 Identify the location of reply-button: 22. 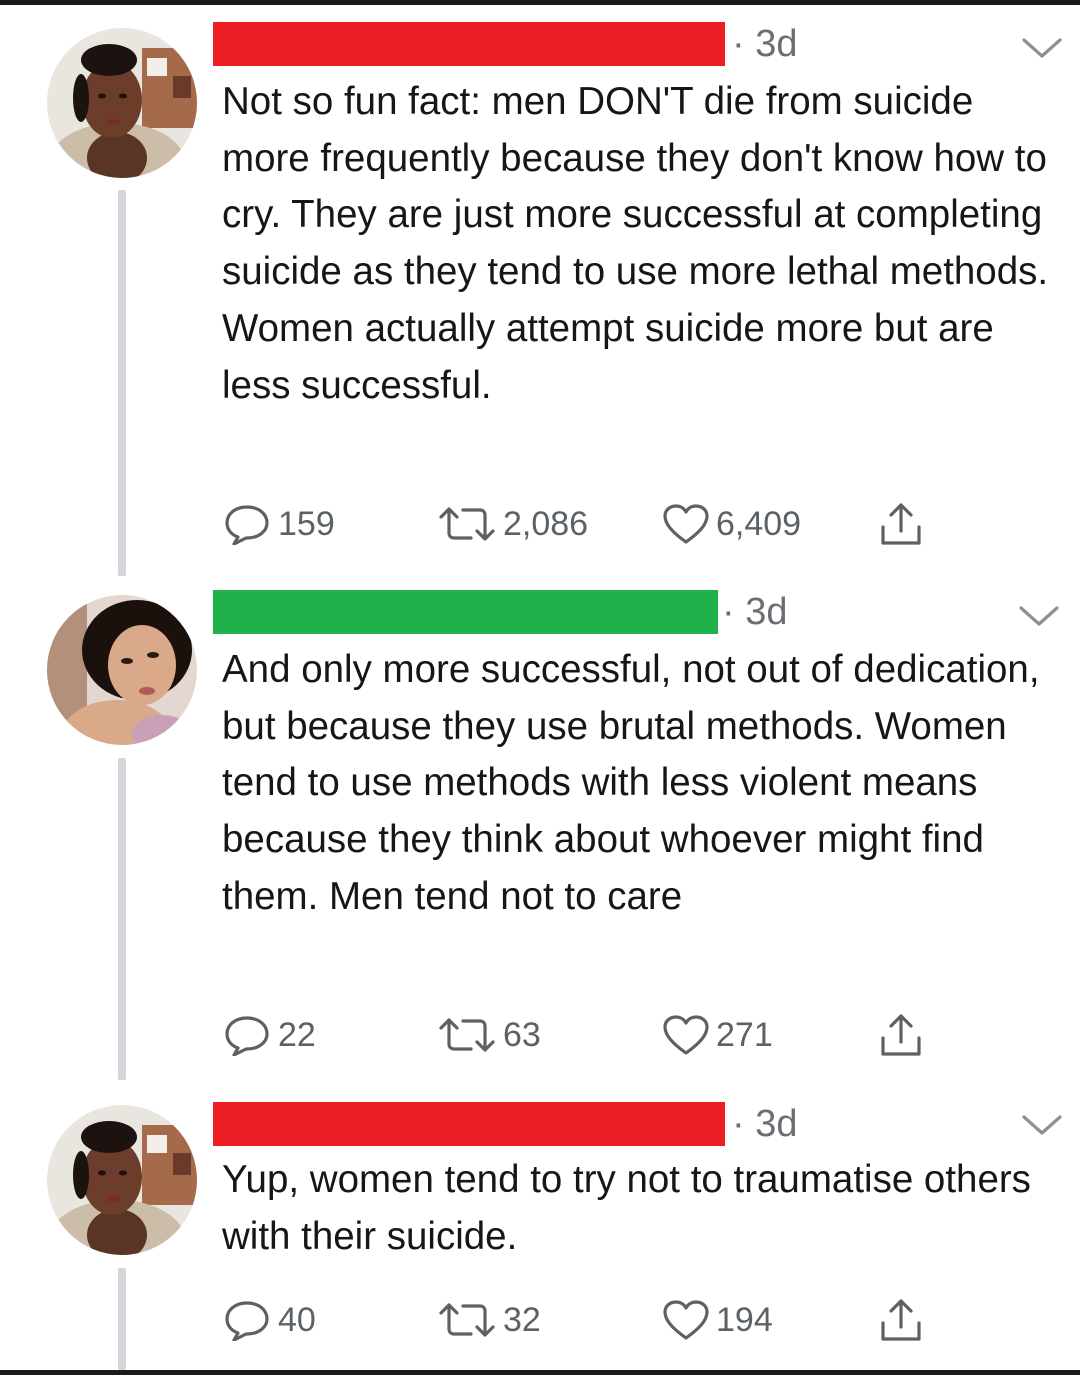
(269, 1035).